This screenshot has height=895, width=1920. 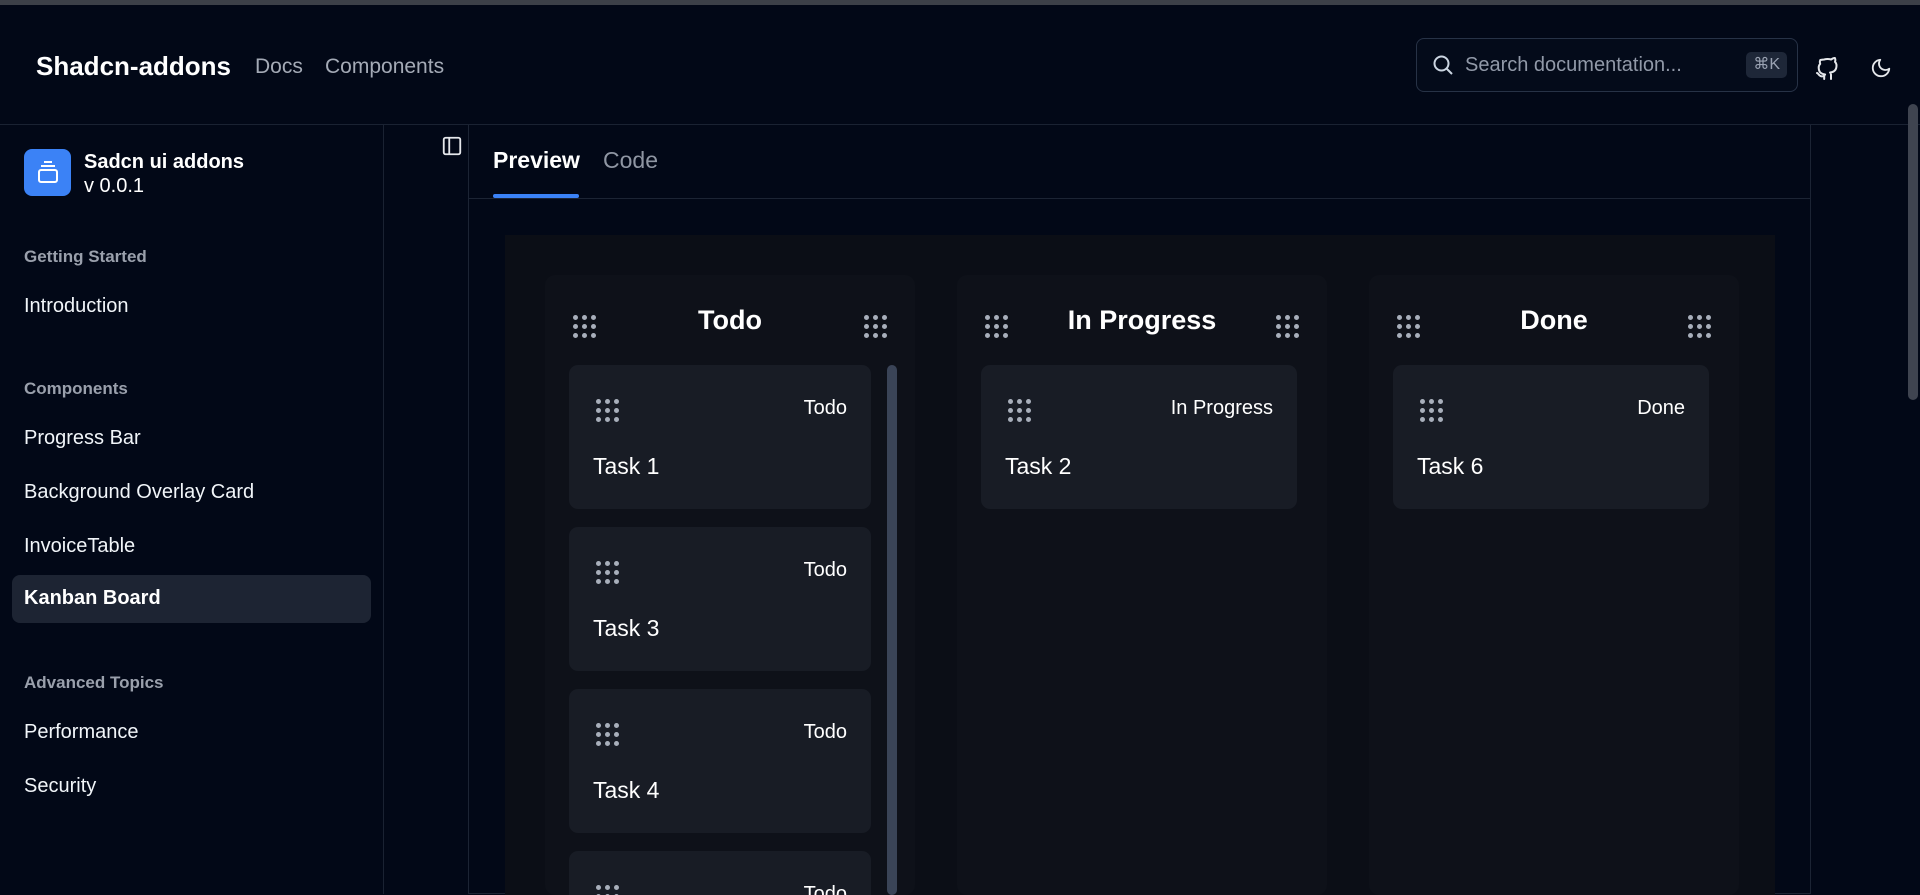 I want to click on kanban-column-done: Done Done Task 6, so click(x=1554, y=585).